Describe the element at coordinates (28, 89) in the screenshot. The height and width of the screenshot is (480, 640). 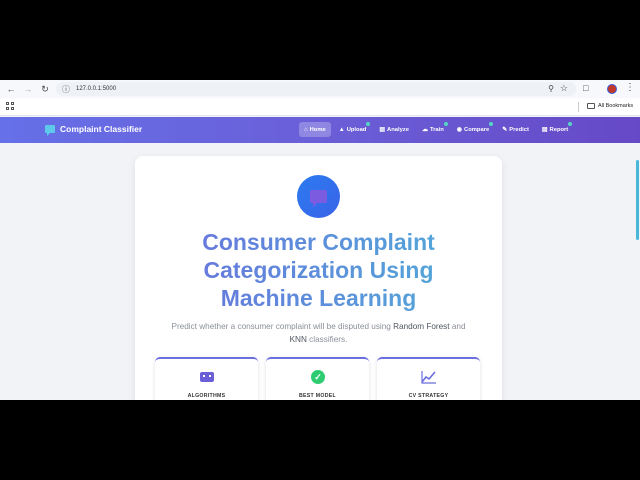
I see `forward-icon: →` at that location.